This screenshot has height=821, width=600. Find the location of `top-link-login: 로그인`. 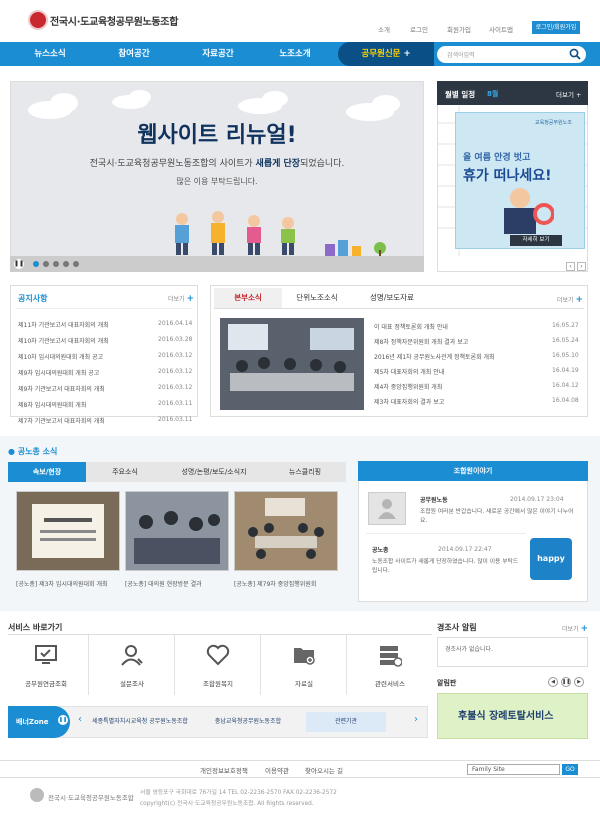

top-link-login: 로그인 is located at coordinates (419, 29).